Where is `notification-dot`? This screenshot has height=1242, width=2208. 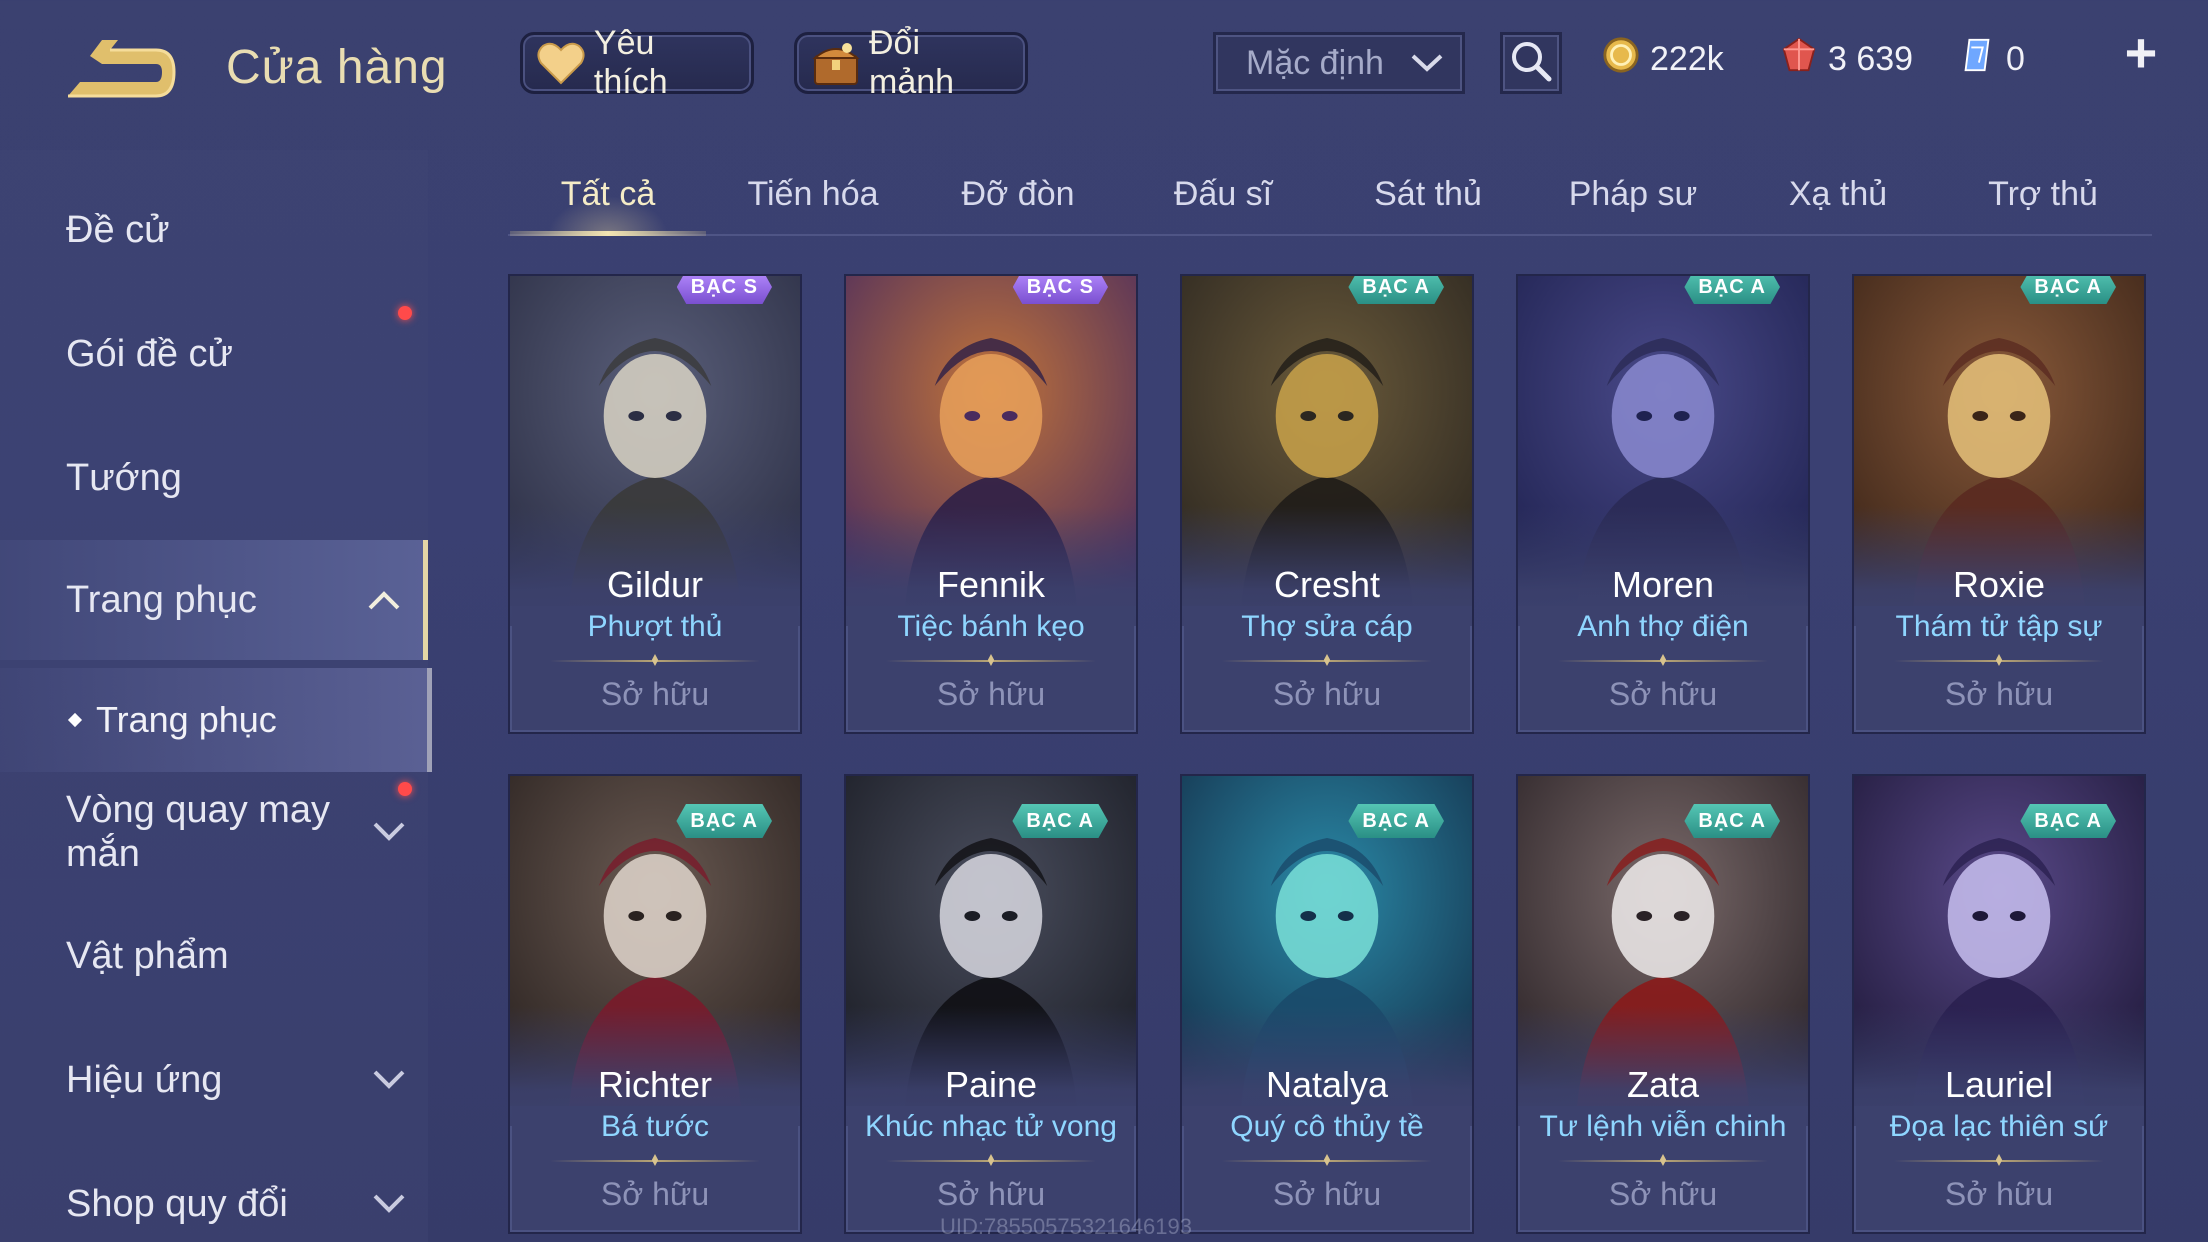 notification-dot is located at coordinates (405, 313).